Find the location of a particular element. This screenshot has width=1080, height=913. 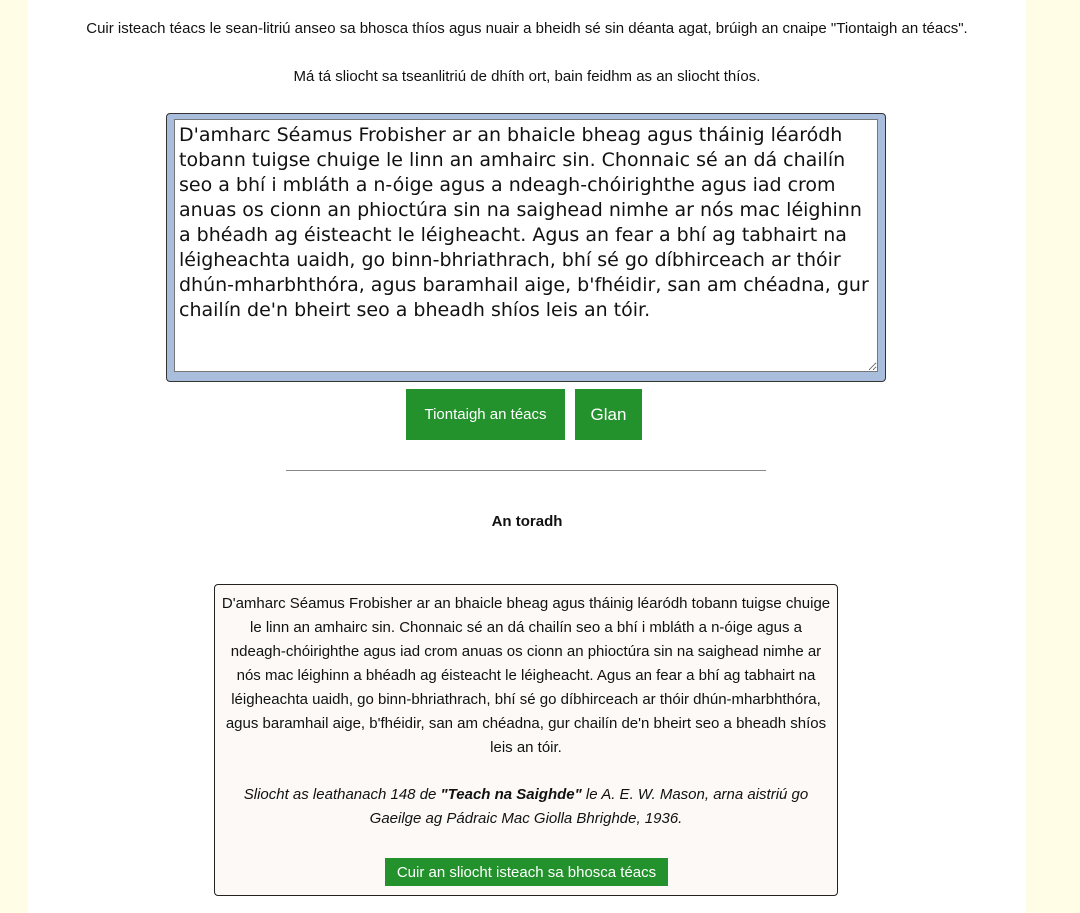

clear-button: Glan is located at coordinates (608, 414).